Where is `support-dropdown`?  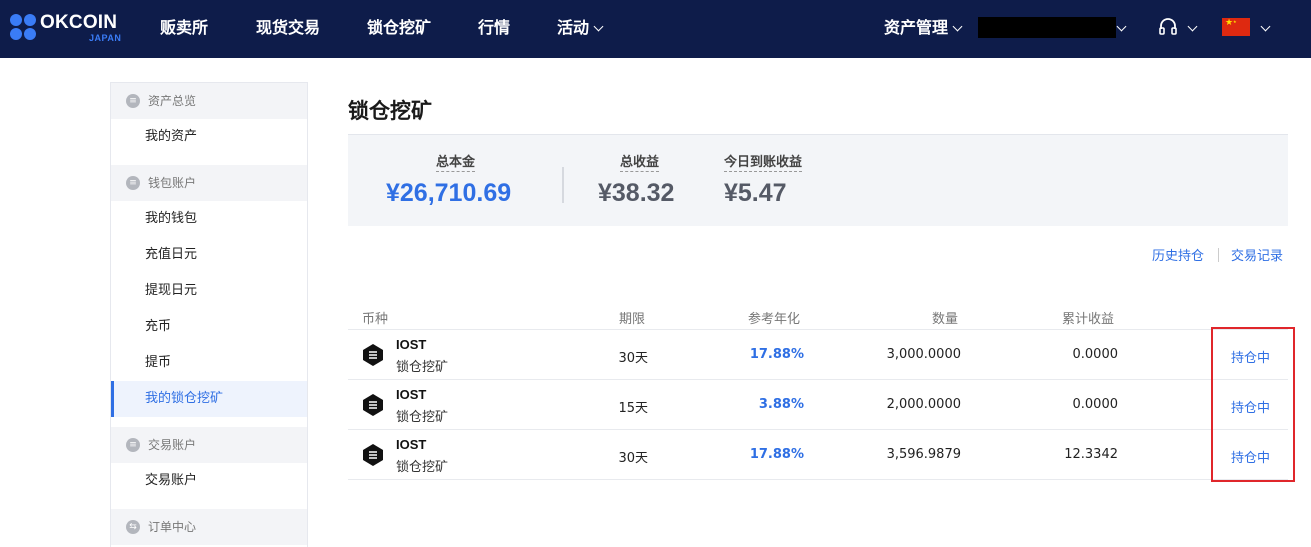 support-dropdown is located at coordinates (1190, 28).